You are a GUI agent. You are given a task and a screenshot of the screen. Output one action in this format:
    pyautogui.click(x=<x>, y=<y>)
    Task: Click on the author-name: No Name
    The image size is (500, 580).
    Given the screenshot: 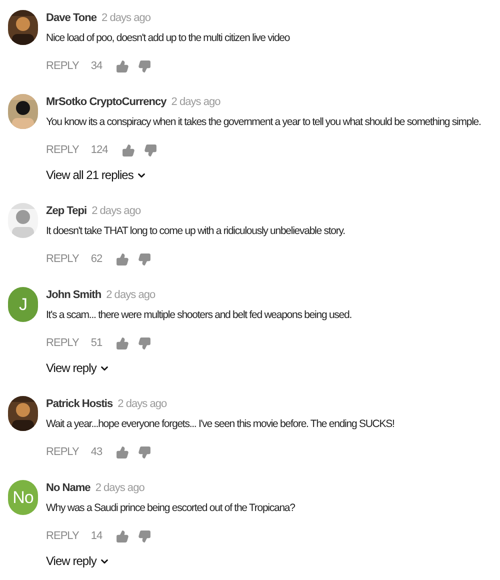 What is the action you would take?
    pyautogui.click(x=68, y=488)
    